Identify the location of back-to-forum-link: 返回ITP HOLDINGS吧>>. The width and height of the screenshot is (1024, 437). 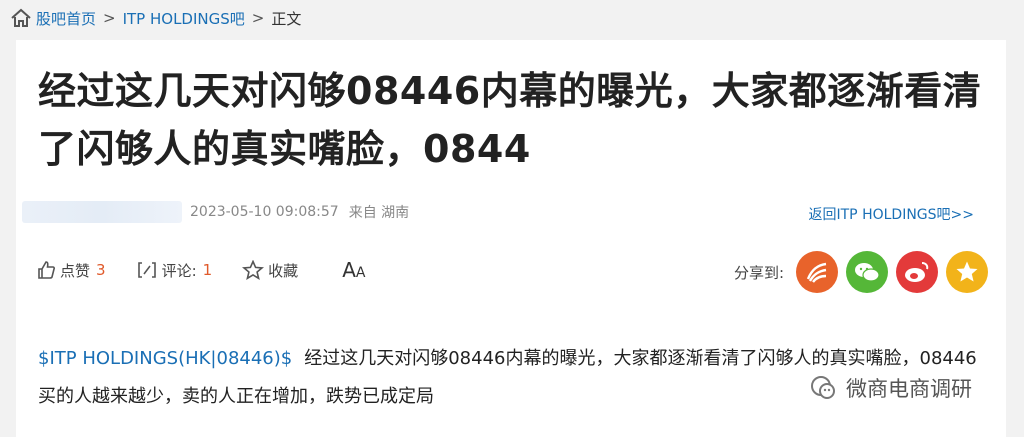
(892, 214).